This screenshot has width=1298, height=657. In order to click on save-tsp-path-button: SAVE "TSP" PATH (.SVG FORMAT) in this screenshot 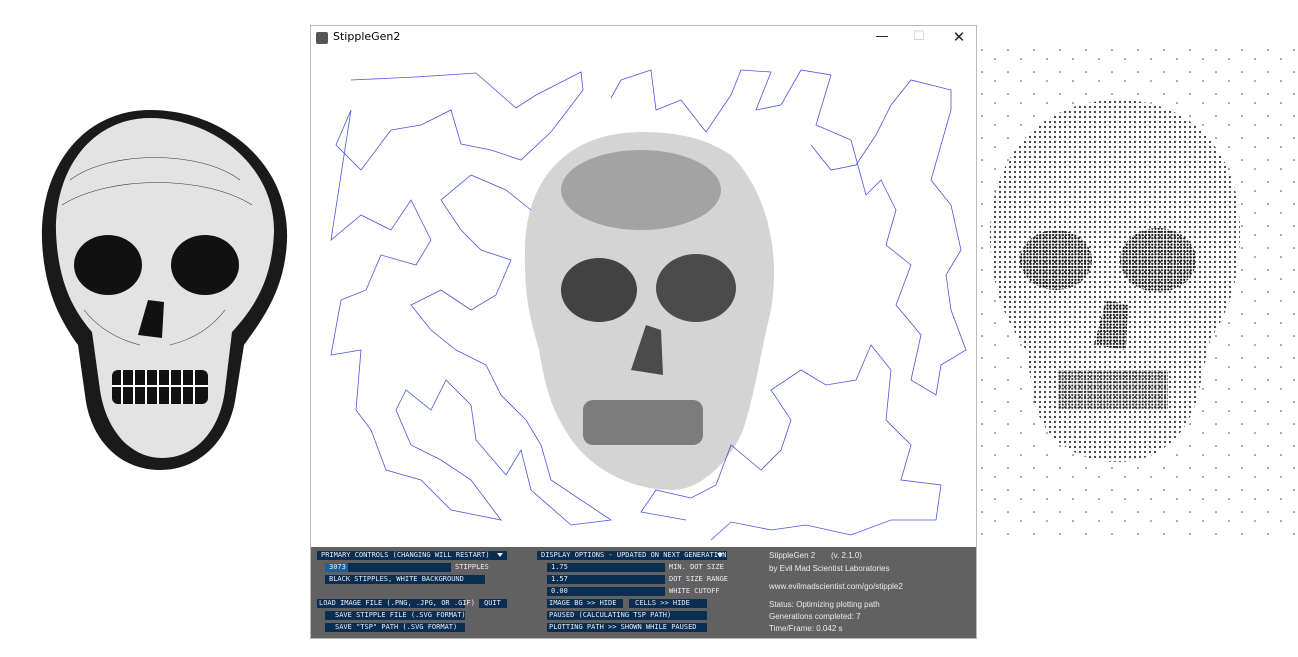, I will do `click(395, 627)`.